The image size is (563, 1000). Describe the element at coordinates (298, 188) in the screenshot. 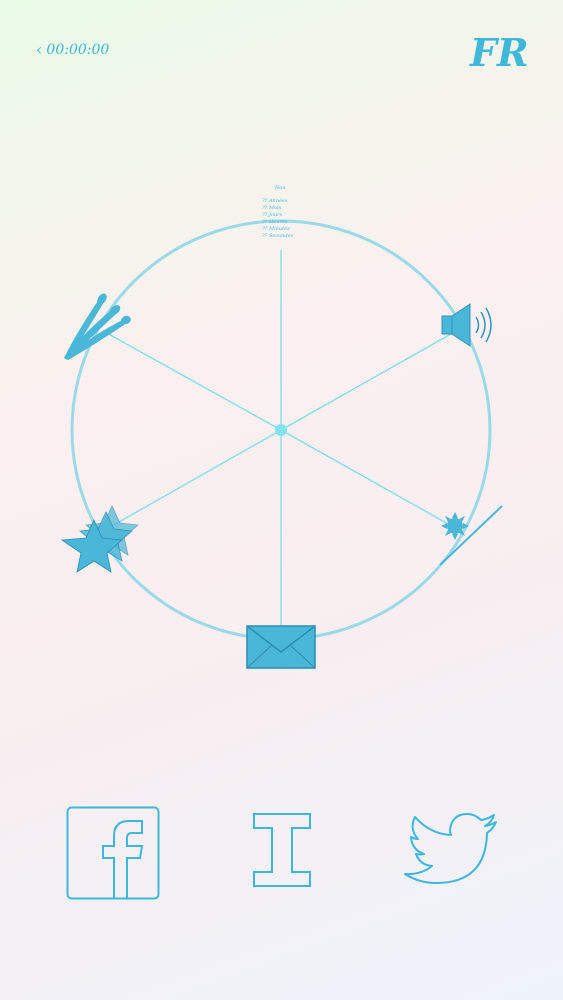

I see `menu-heading: Non` at that location.